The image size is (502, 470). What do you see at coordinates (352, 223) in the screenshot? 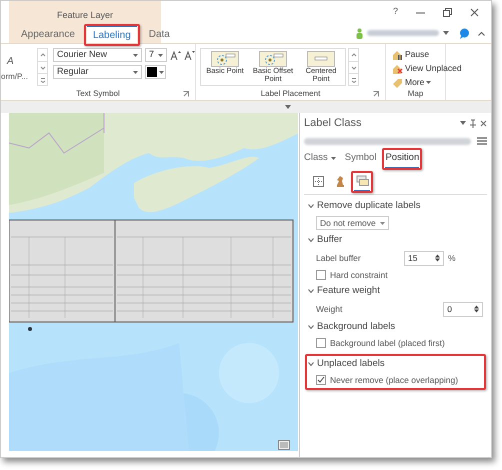
I see `duplicate-labels-dropdown: Do not remove` at bounding box center [352, 223].